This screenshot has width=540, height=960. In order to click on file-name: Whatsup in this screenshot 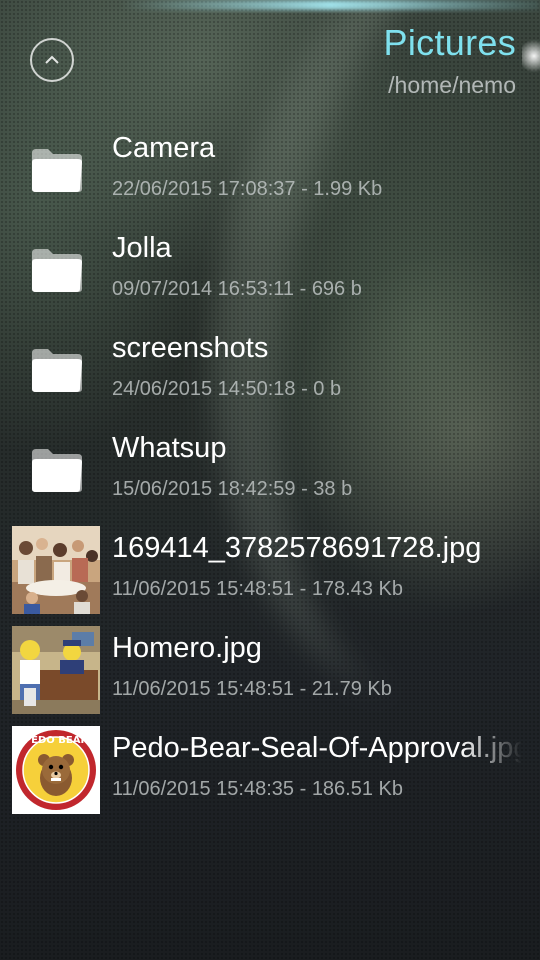, I will do `click(169, 448)`.